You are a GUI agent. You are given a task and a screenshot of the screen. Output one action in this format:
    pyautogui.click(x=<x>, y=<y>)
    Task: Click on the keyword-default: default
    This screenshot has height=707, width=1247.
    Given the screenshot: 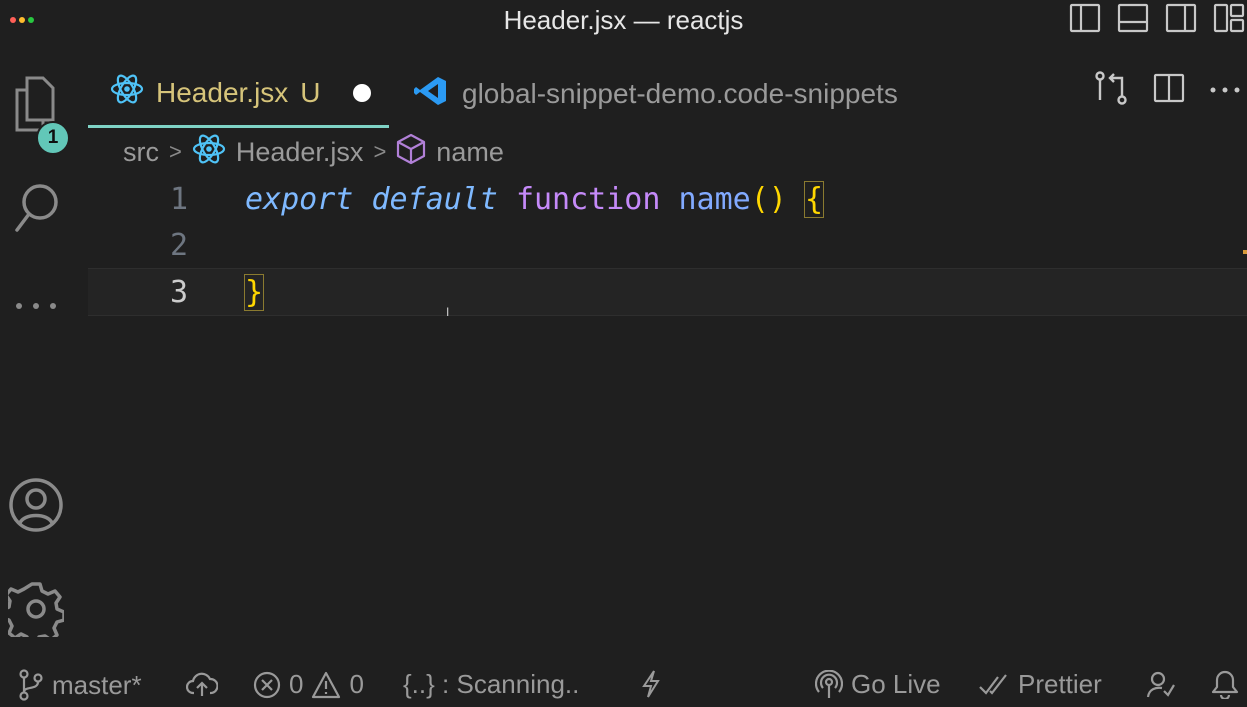 What is the action you would take?
    pyautogui.click(x=434, y=199)
    